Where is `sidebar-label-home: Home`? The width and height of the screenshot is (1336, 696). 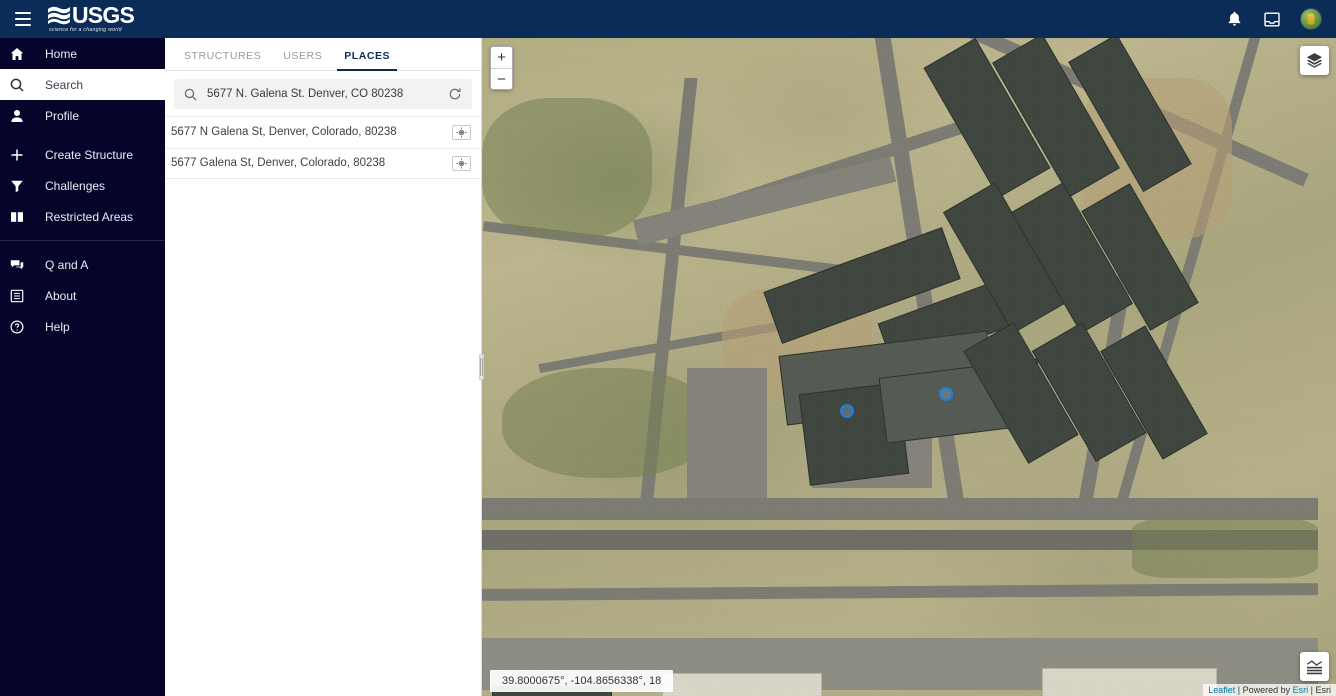 sidebar-label-home: Home is located at coordinates (61, 53).